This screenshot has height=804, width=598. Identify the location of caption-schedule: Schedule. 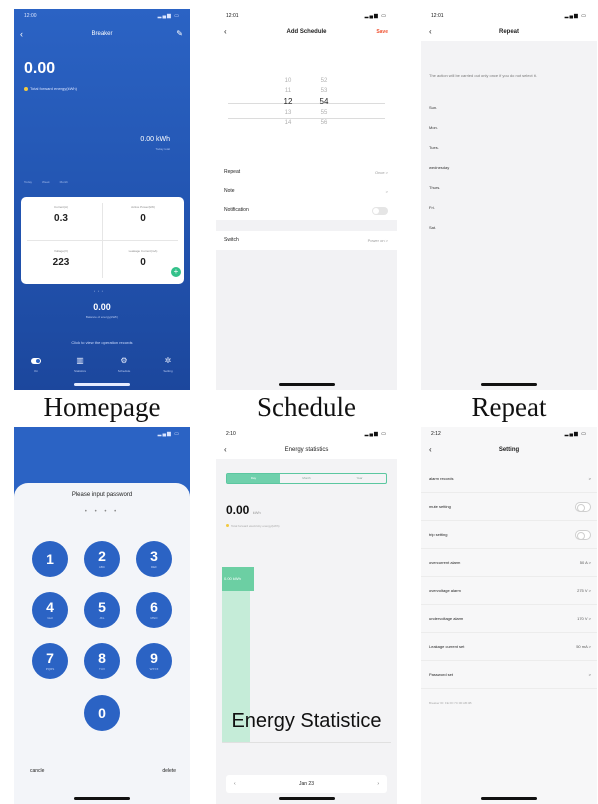
(306, 407).